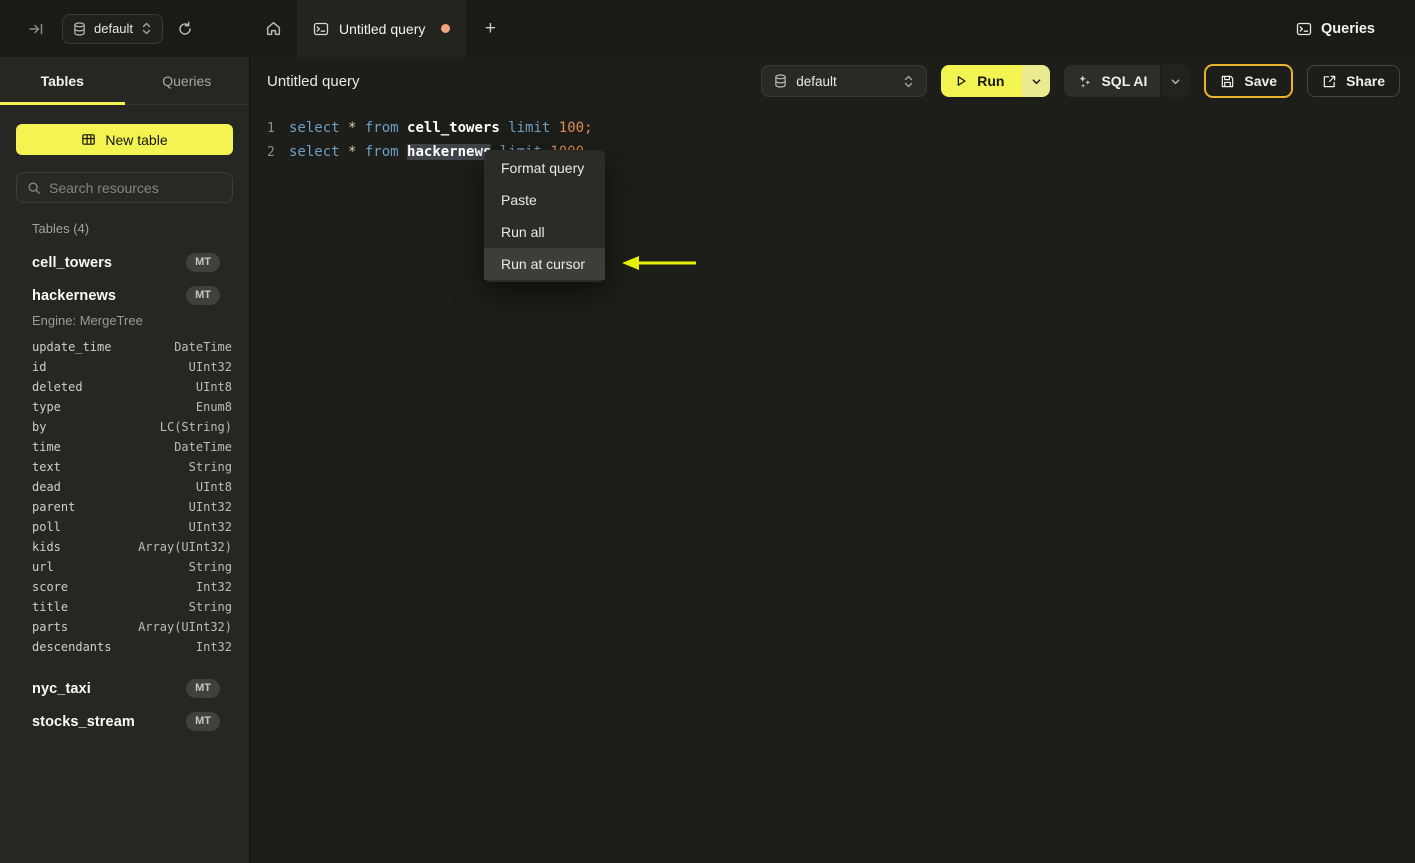 The width and height of the screenshot is (1415, 863). What do you see at coordinates (1335, 28) in the screenshot?
I see `queries-button: Queries` at bounding box center [1335, 28].